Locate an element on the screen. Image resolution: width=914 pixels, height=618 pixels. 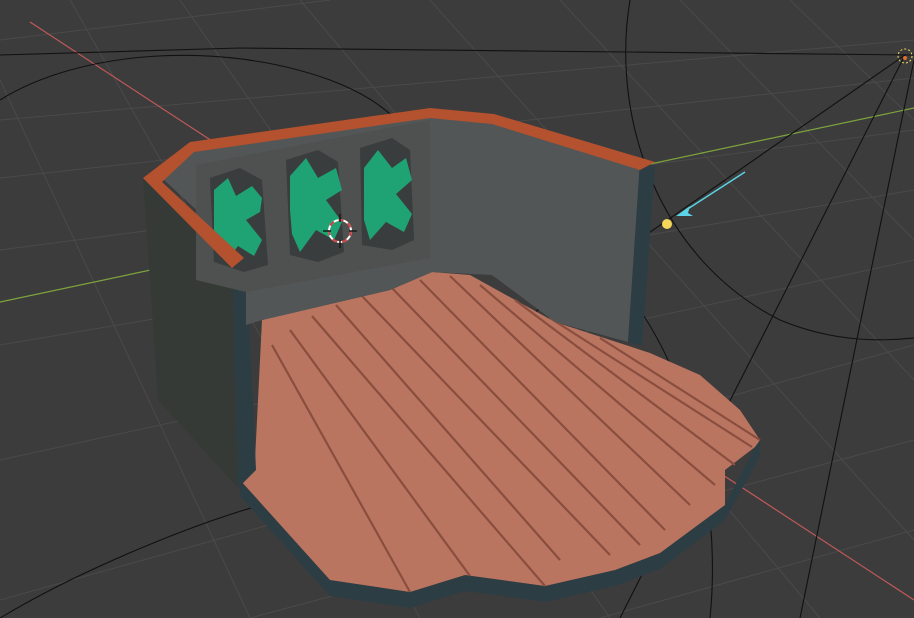
sun-light-icon is located at coordinates (667, 224).